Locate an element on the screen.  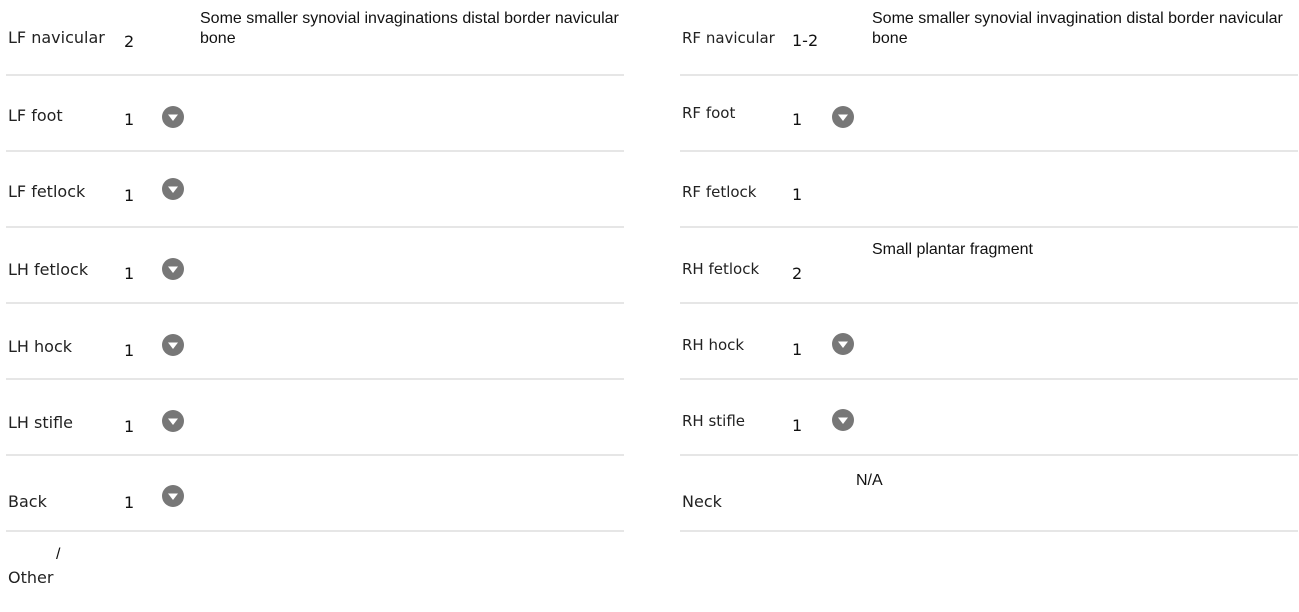
row-label: RH stifle is located at coordinates (714, 421).